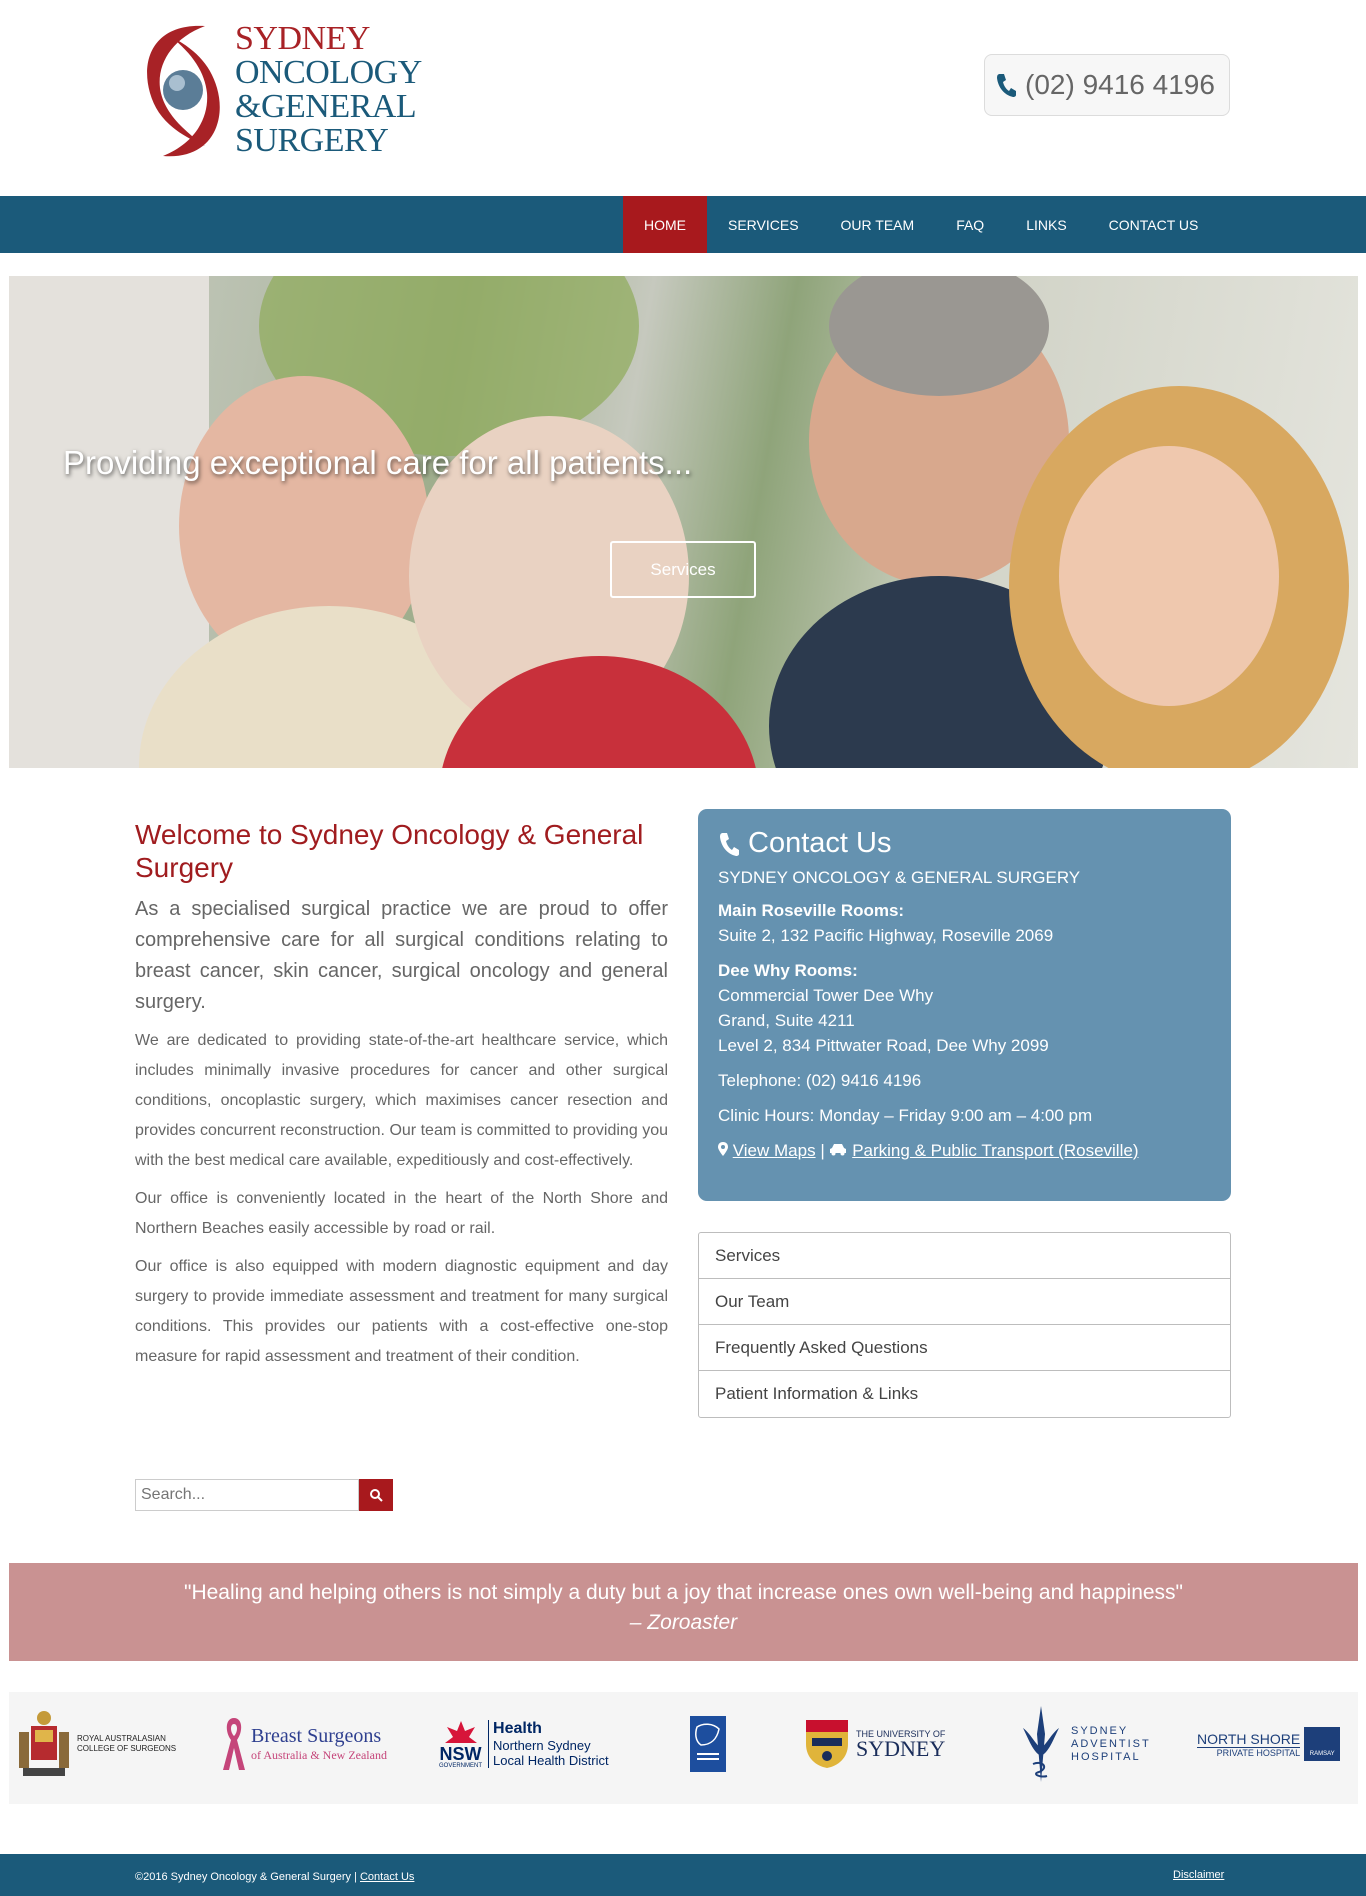  I want to click on view-maps-link: View Maps, so click(774, 1150).